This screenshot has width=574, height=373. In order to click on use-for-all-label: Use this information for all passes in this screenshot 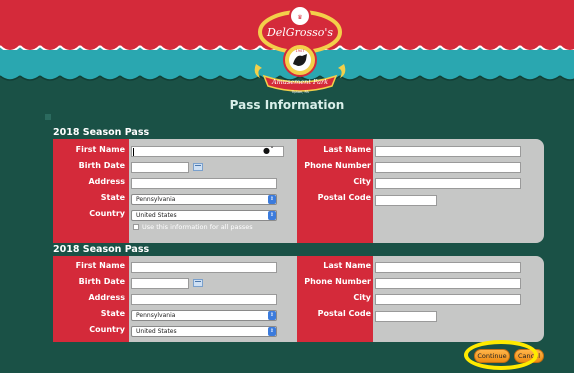, I will do `click(197, 227)`.